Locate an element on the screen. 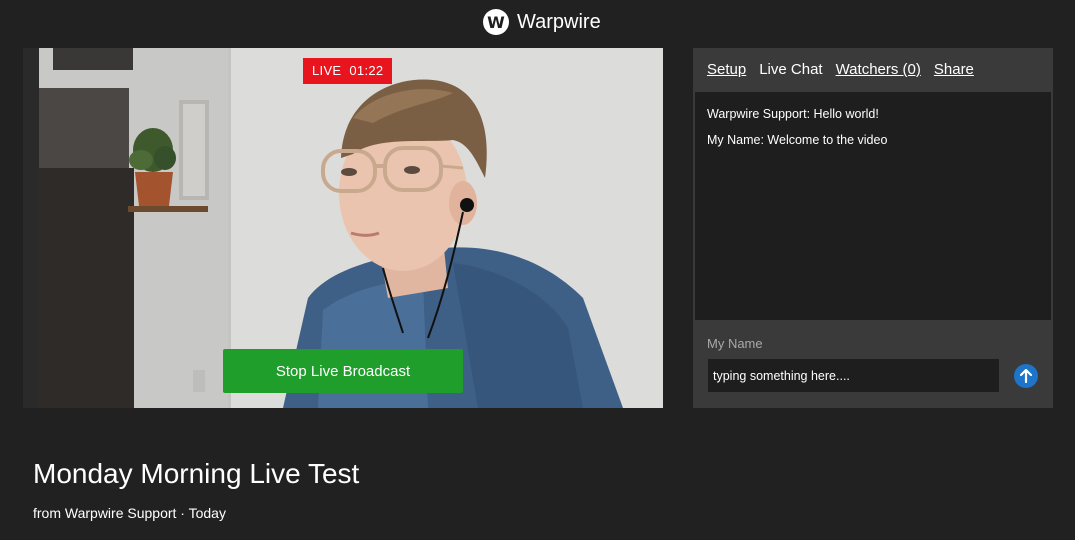  brand: W Warpwire is located at coordinates (542, 22).